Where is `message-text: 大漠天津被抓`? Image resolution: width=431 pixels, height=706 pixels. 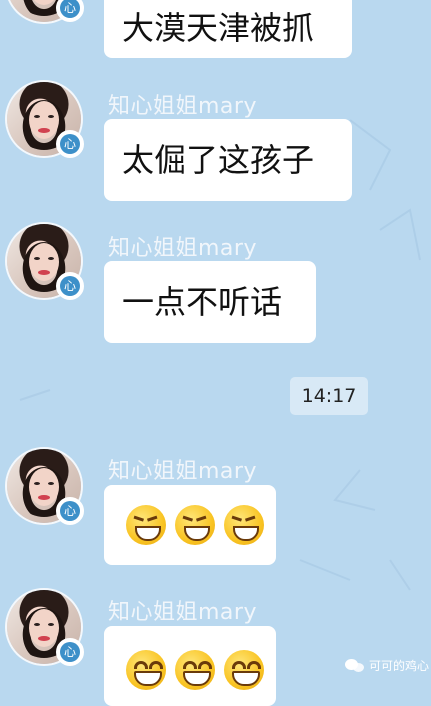
message-text: 大漠天津被抓 is located at coordinates (218, 28).